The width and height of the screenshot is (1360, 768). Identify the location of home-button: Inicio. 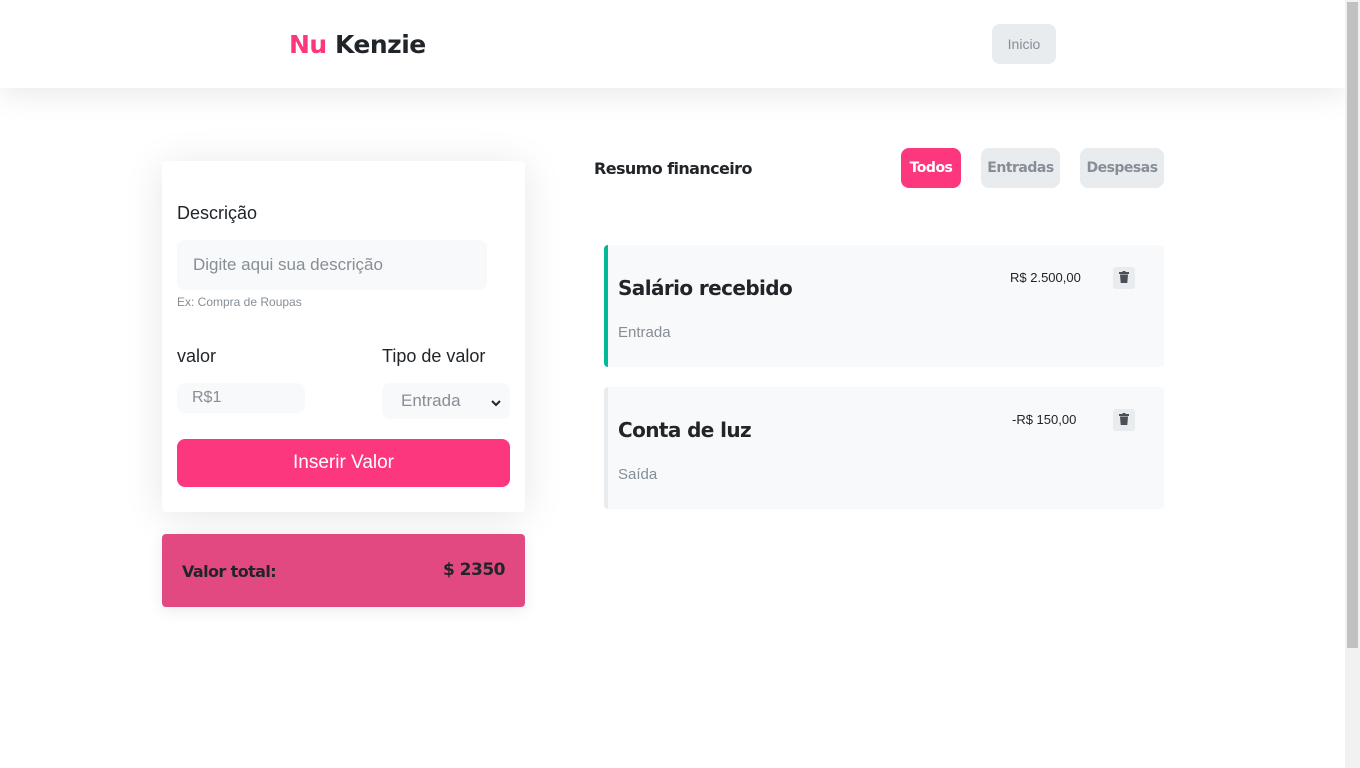
(1024, 44).